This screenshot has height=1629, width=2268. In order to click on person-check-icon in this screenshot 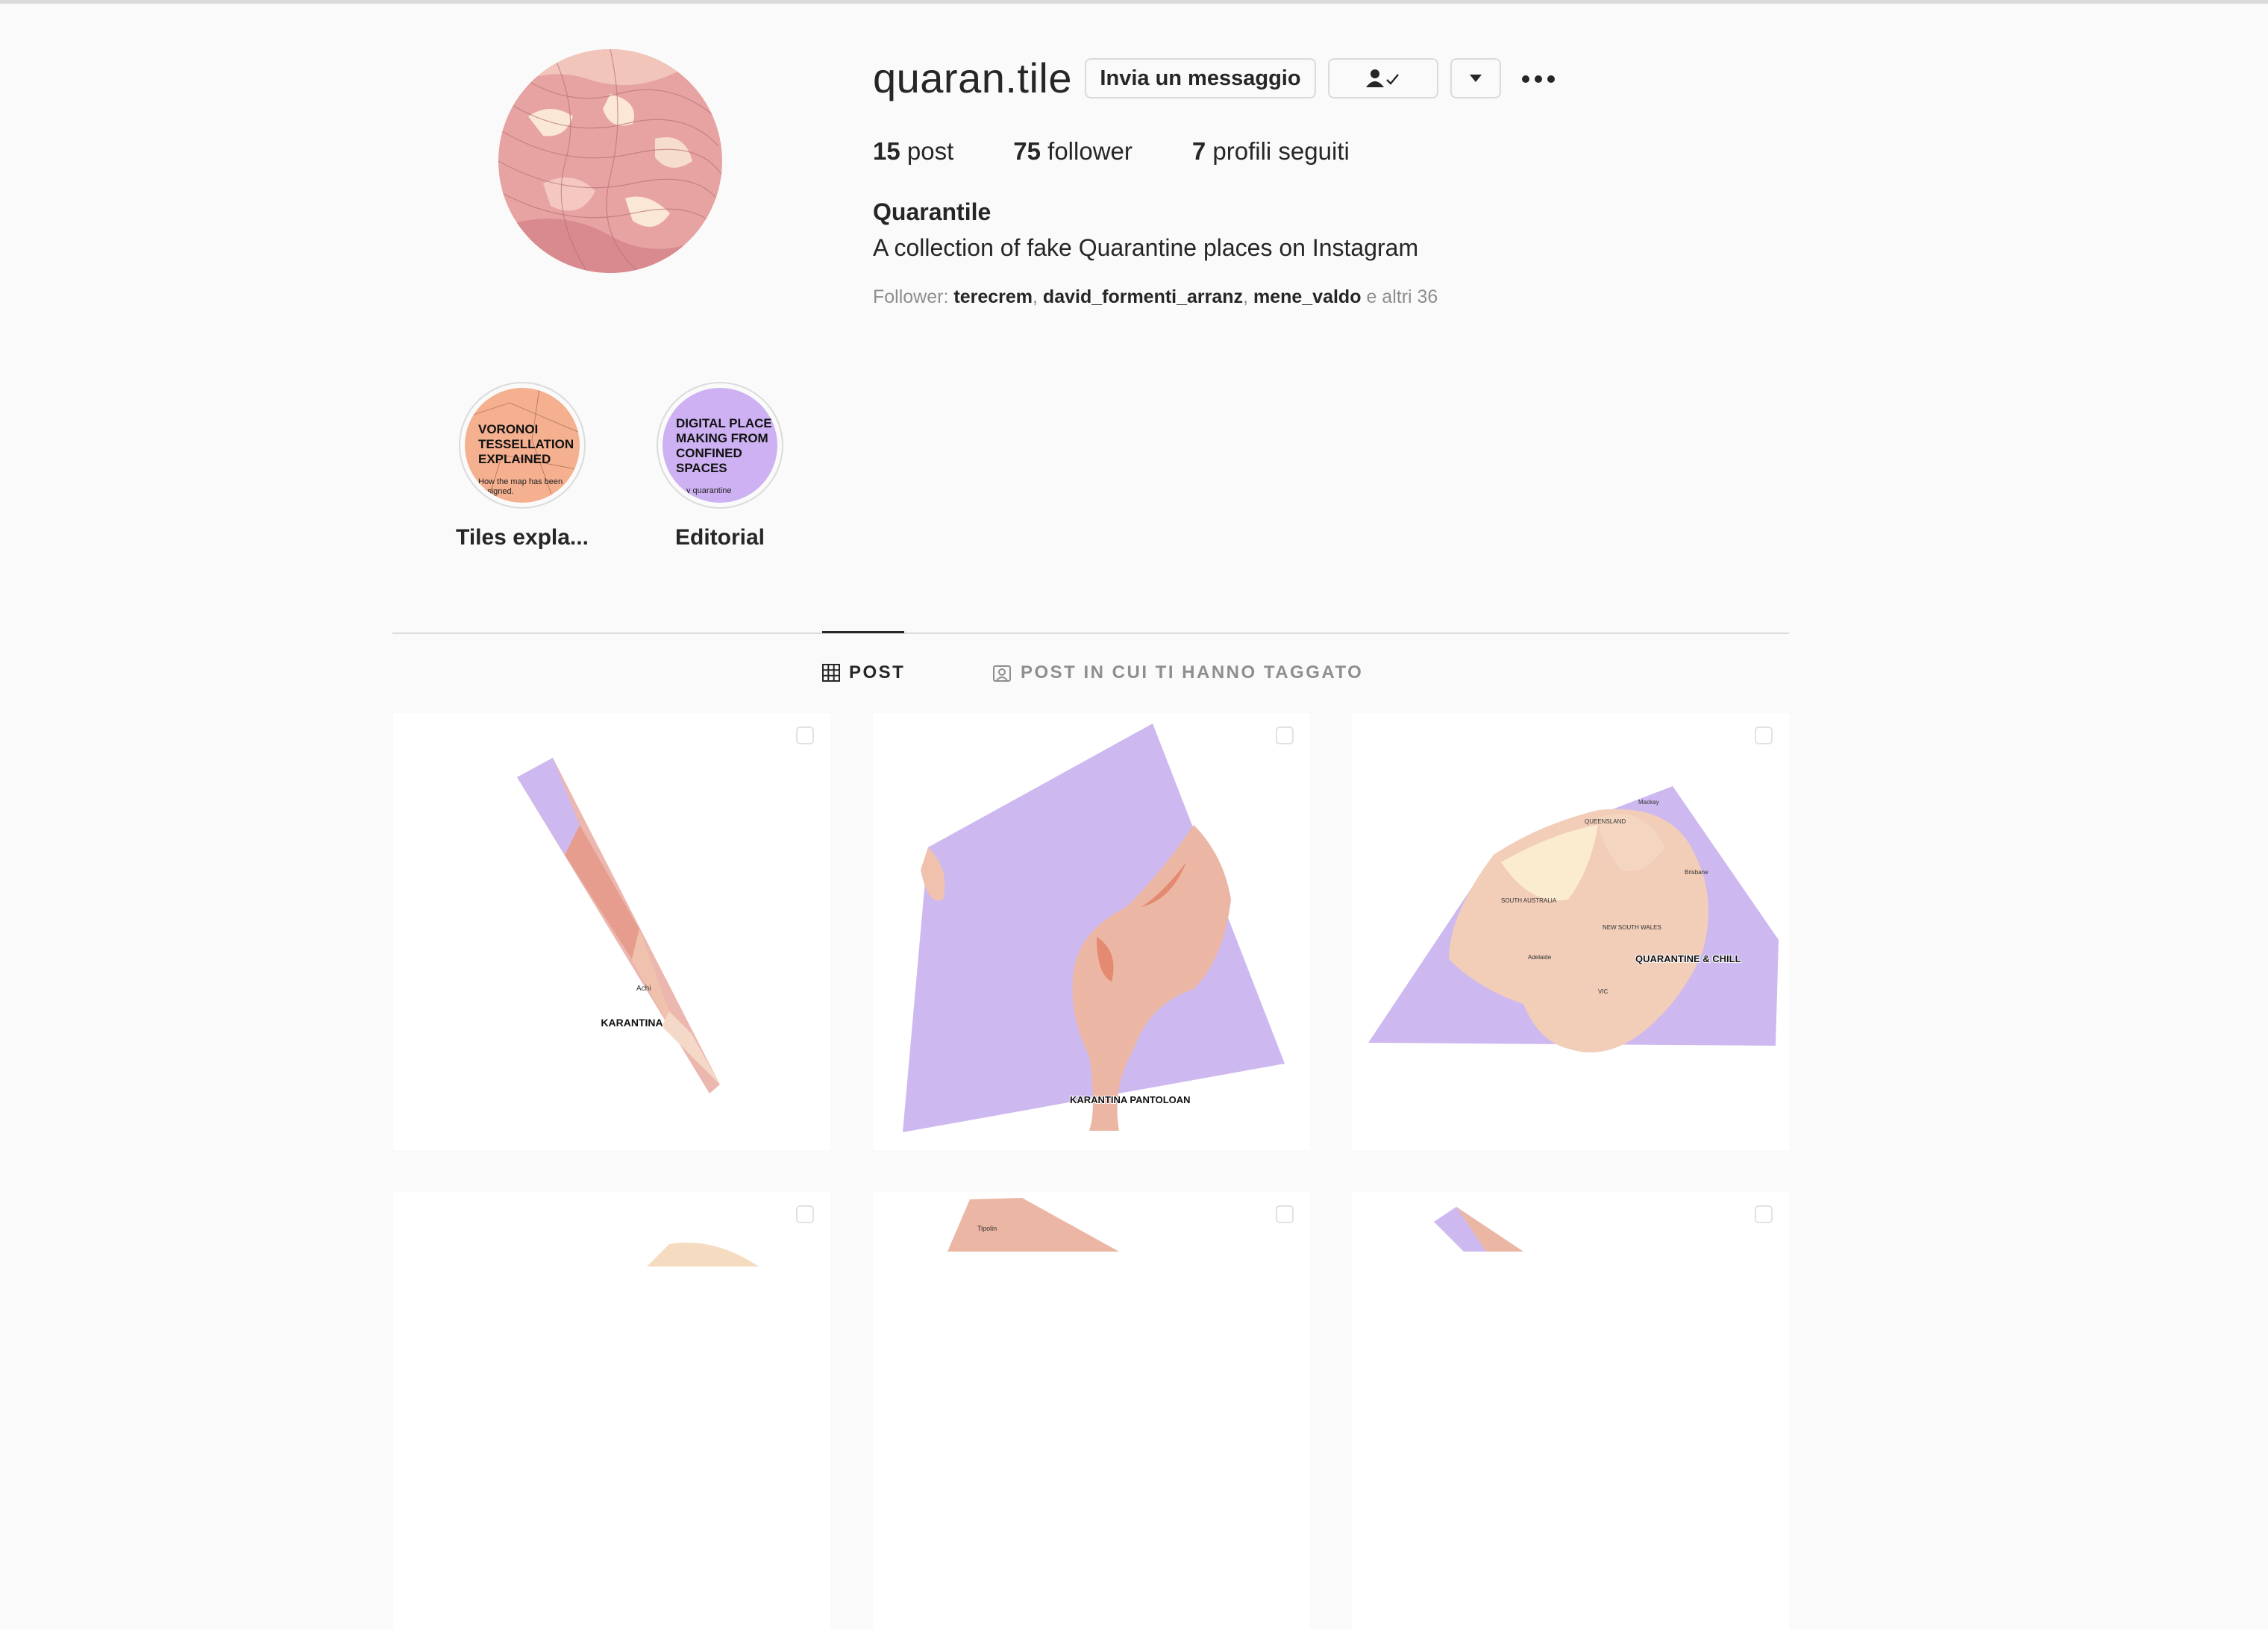, I will do `click(1382, 78)`.